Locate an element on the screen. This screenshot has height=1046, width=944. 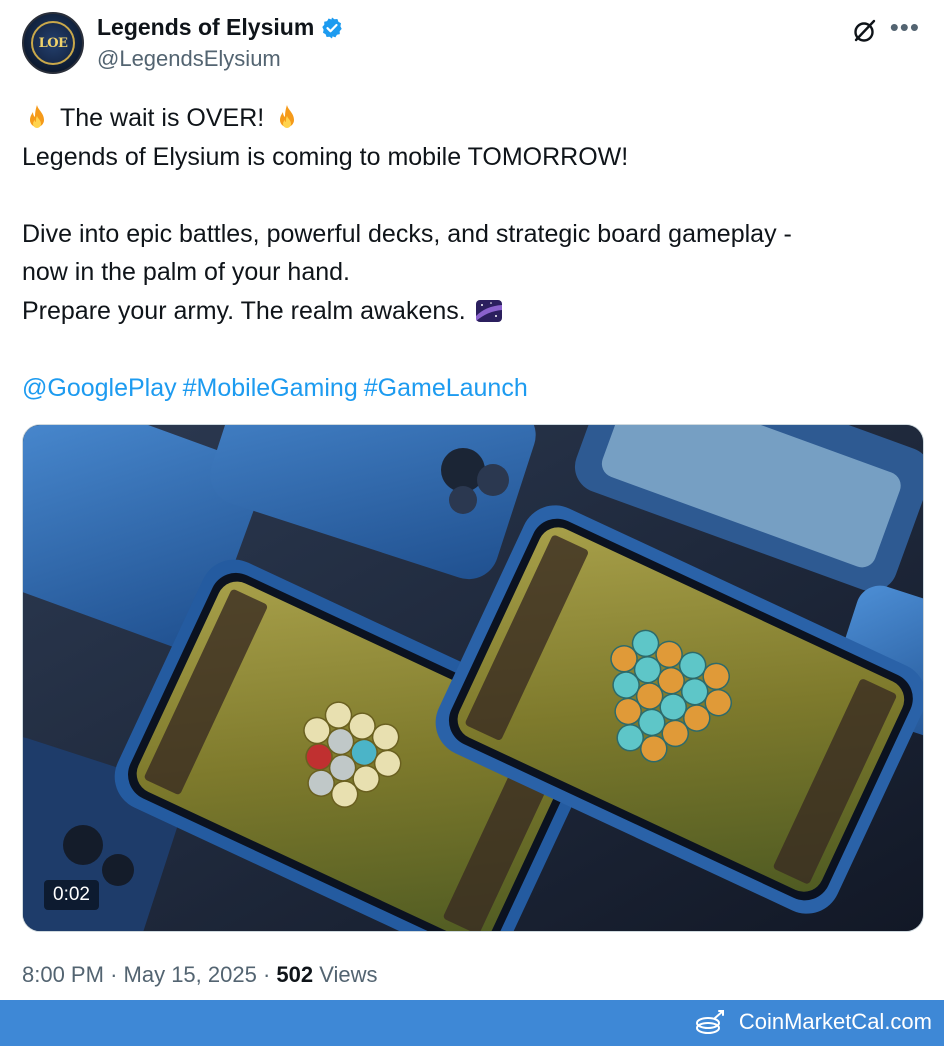
watermark-bar: CoinMarketCal.com is located at coordinates (472, 1023).